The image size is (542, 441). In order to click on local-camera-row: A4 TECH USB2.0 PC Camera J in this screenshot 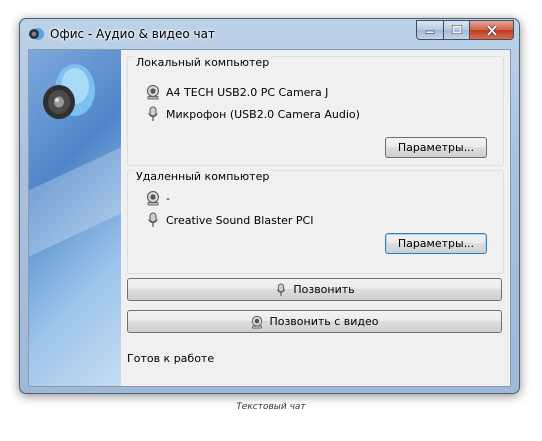, I will do `click(236, 92)`.